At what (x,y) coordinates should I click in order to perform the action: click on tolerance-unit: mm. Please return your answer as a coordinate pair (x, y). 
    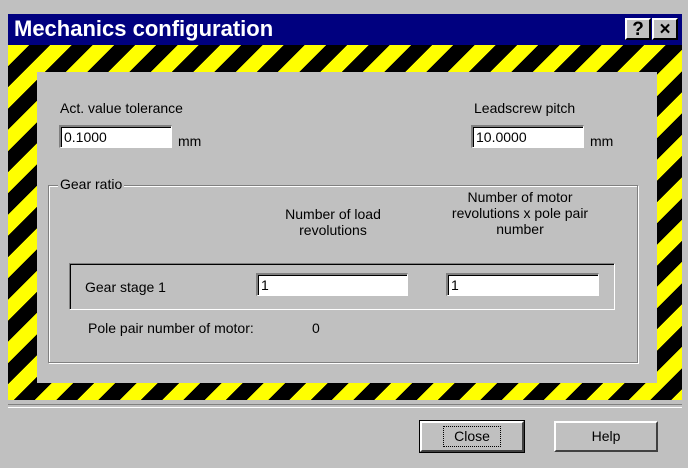
    Looking at the image, I should click on (190, 141).